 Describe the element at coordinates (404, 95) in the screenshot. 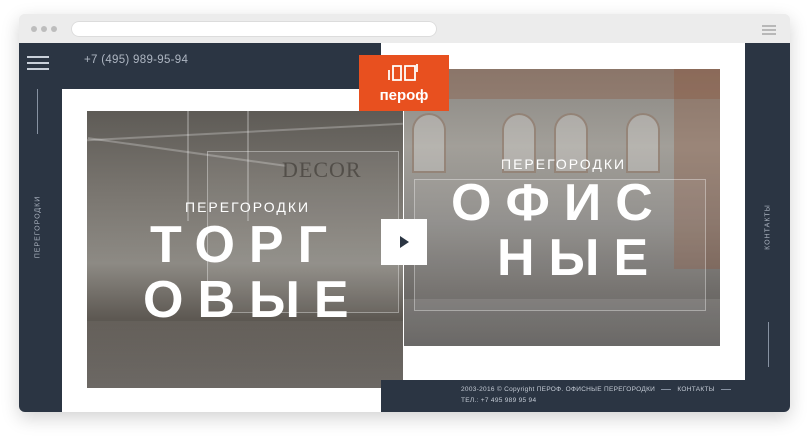

I see `logo-text: пероф` at that location.